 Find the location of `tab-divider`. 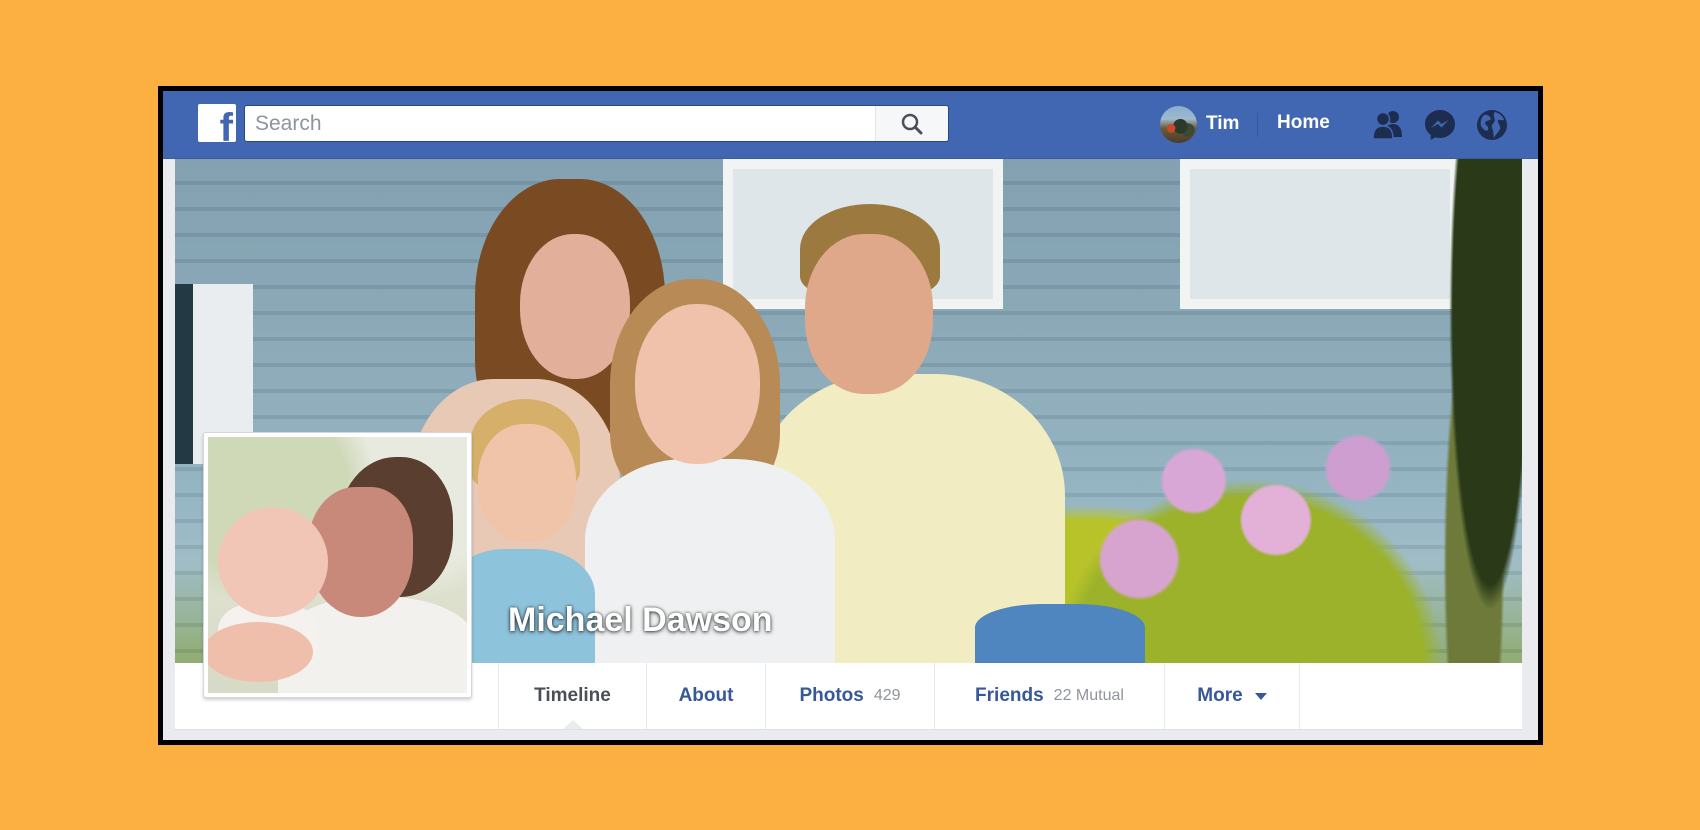

tab-divider is located at coordinates (1299, 696).